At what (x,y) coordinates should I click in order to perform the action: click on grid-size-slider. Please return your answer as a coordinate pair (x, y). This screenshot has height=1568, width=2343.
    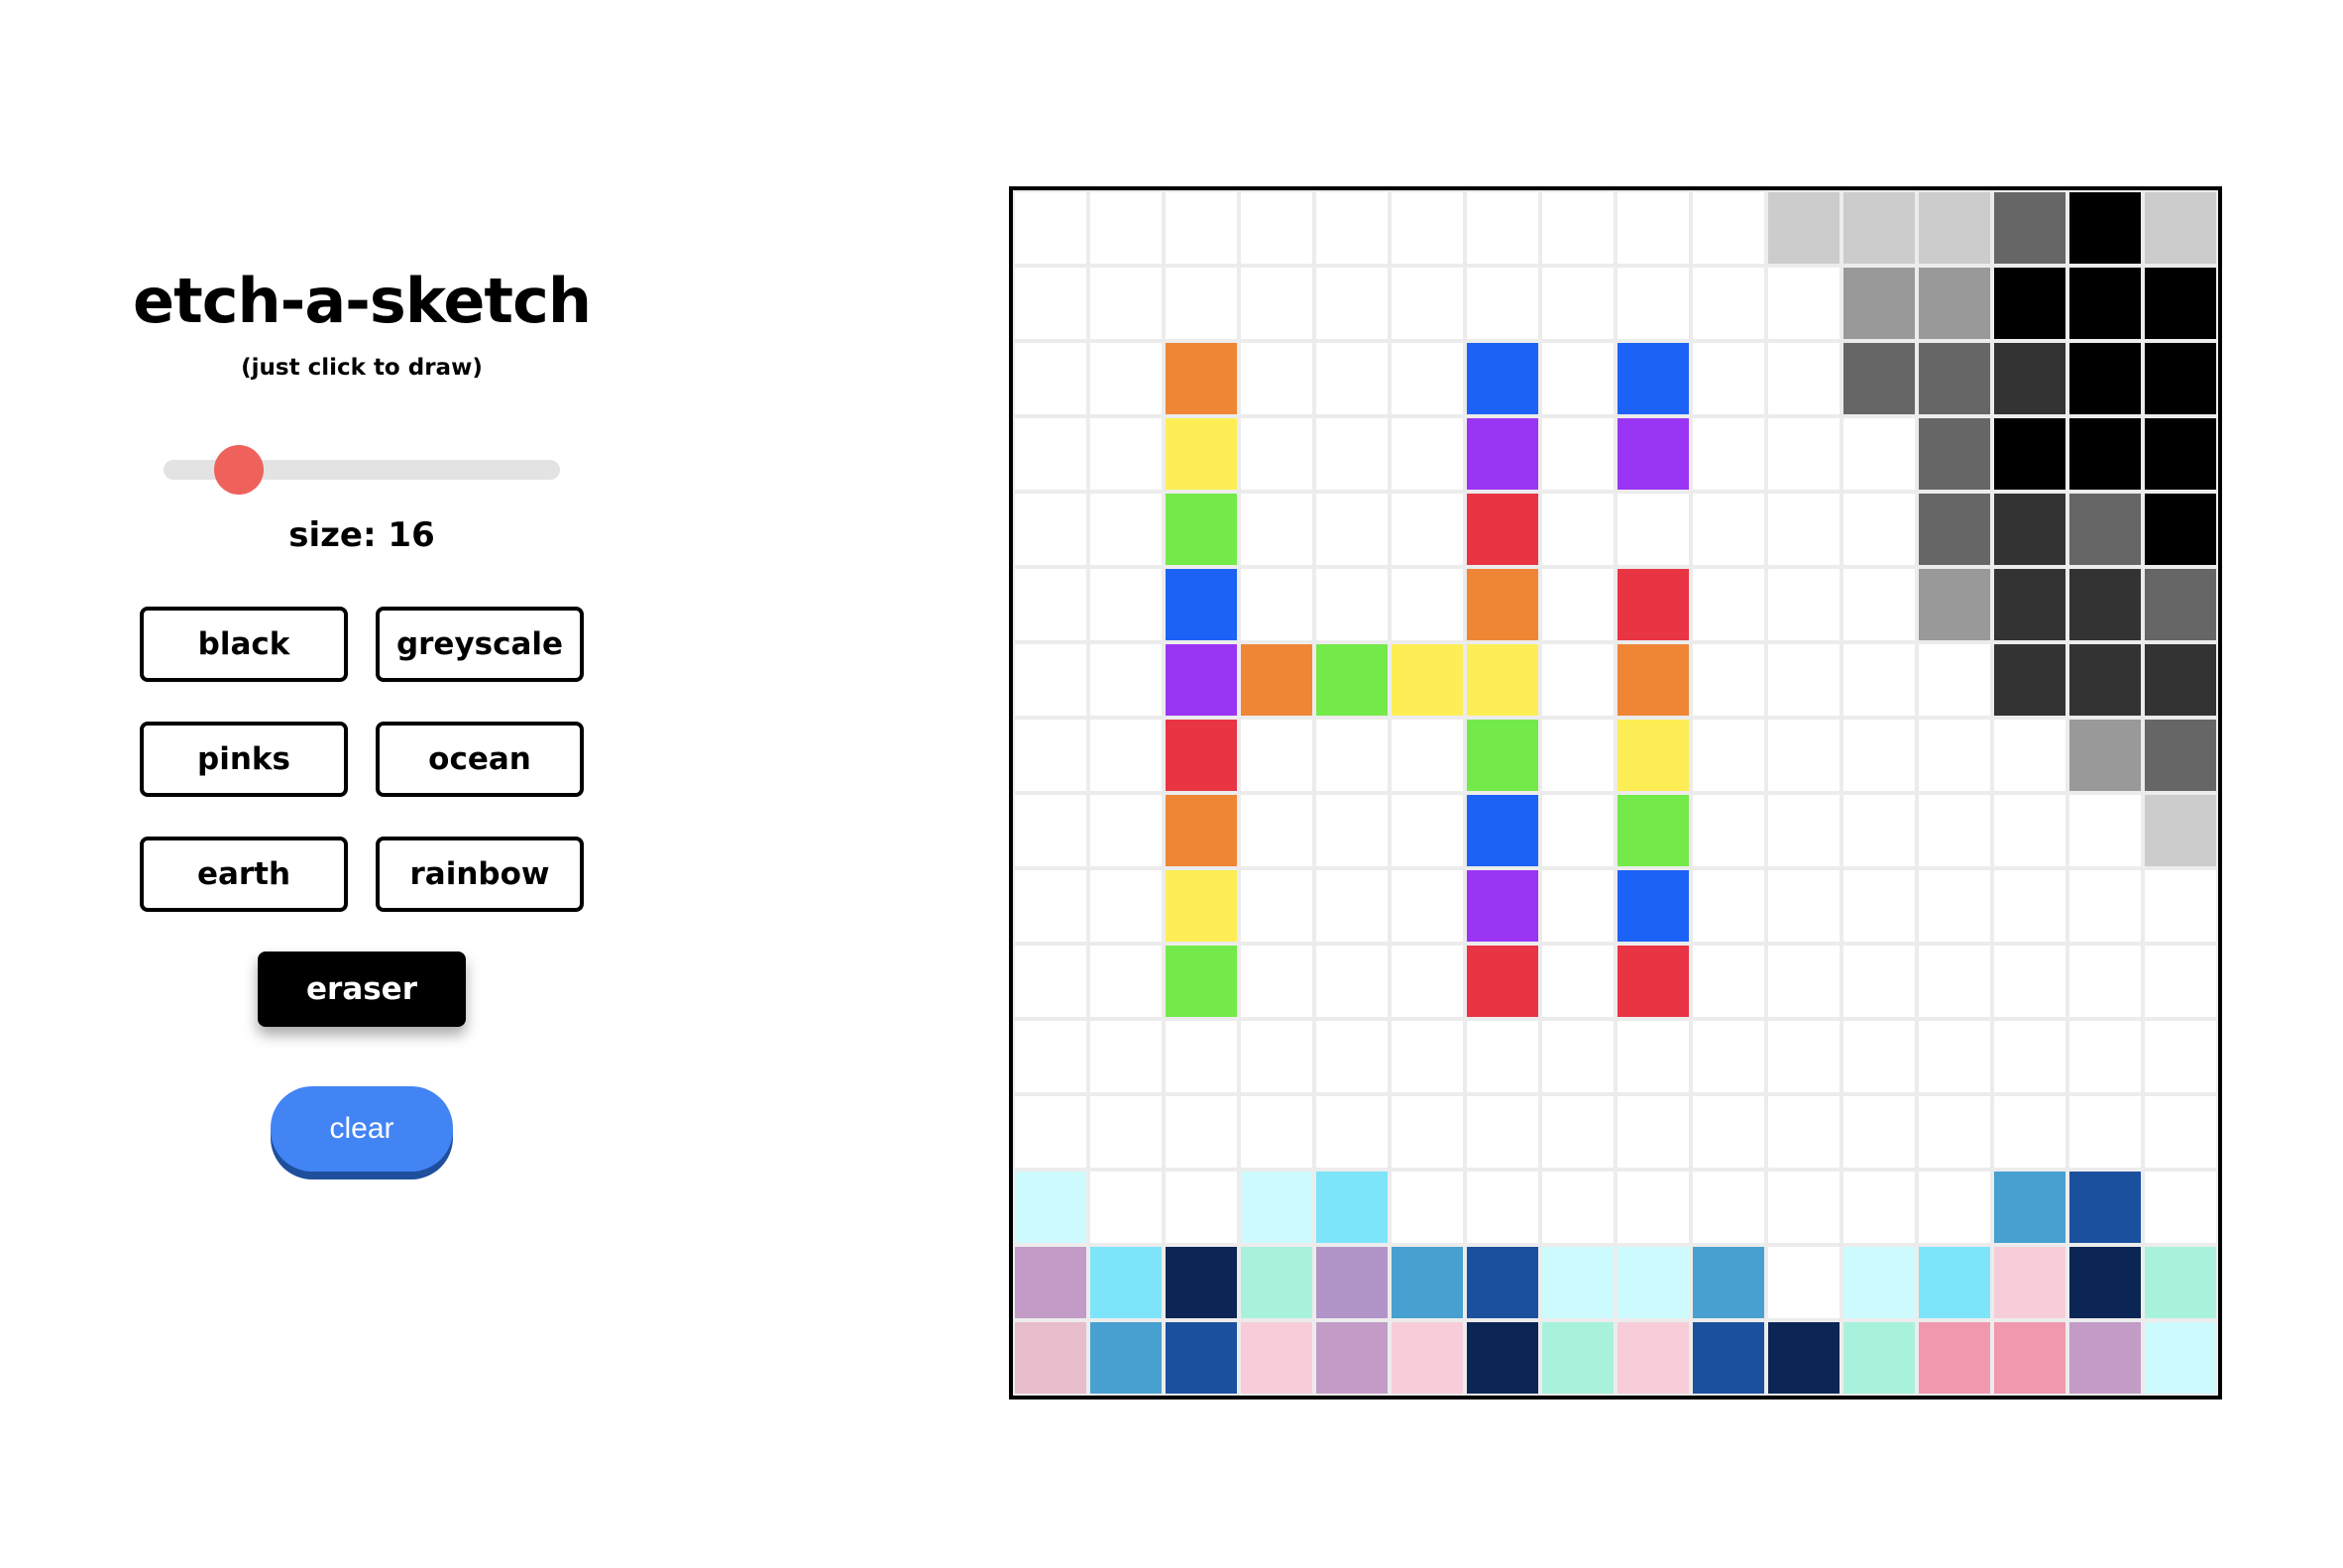
    Looking at the image, I should click on (362, 470).